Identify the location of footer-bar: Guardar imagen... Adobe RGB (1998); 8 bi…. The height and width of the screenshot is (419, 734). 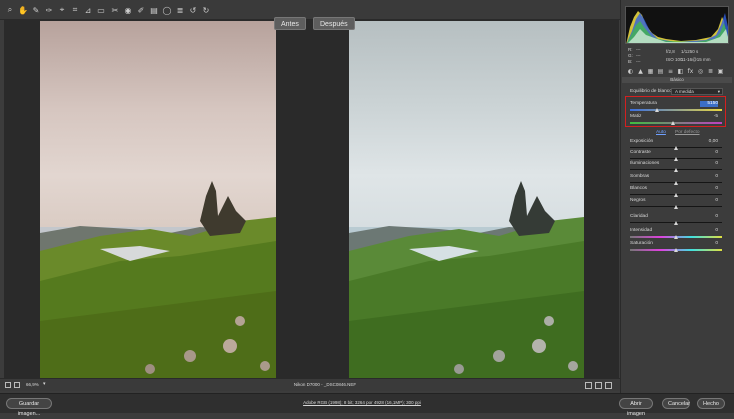
(367, 405).